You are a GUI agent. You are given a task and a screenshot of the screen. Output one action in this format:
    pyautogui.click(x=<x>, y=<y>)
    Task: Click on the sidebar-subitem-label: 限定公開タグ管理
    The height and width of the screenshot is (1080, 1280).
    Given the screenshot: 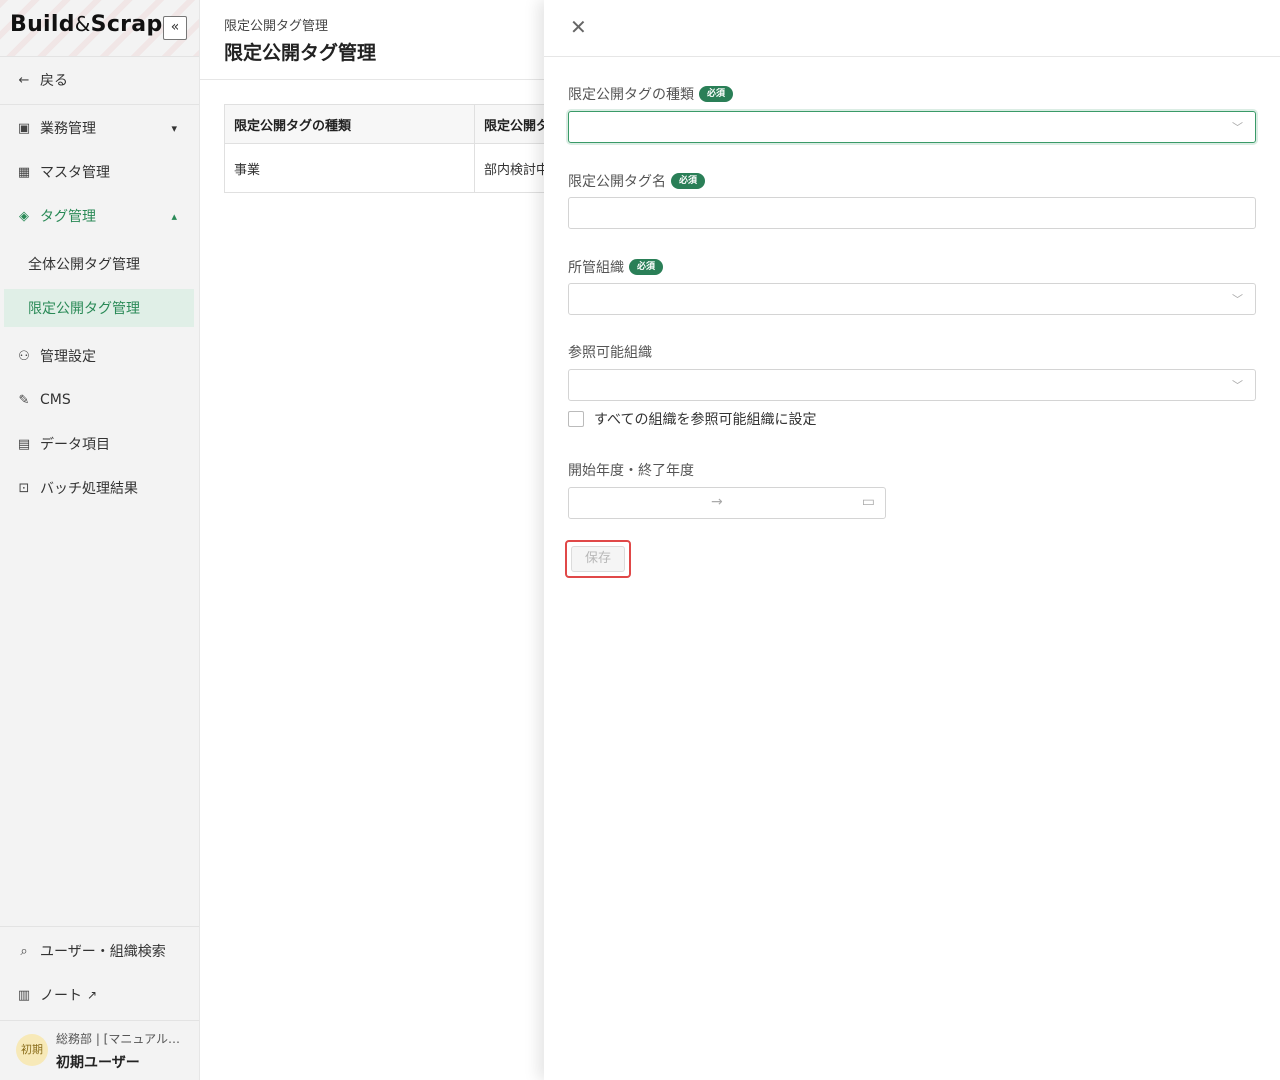 What is the action you would take?
    pyautogui.click(x=84, y=309)
    